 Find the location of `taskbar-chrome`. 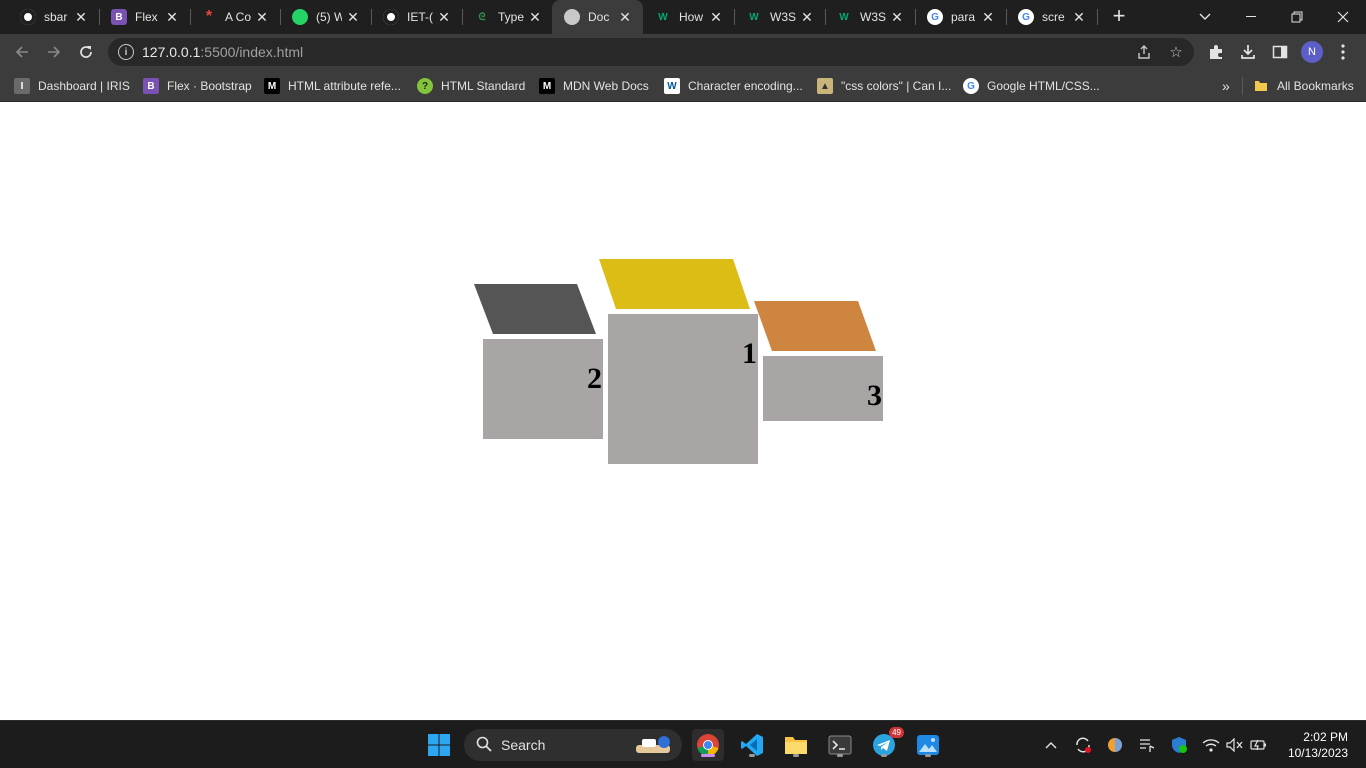

taskbar-chrome is located at coordinates (708, 745).